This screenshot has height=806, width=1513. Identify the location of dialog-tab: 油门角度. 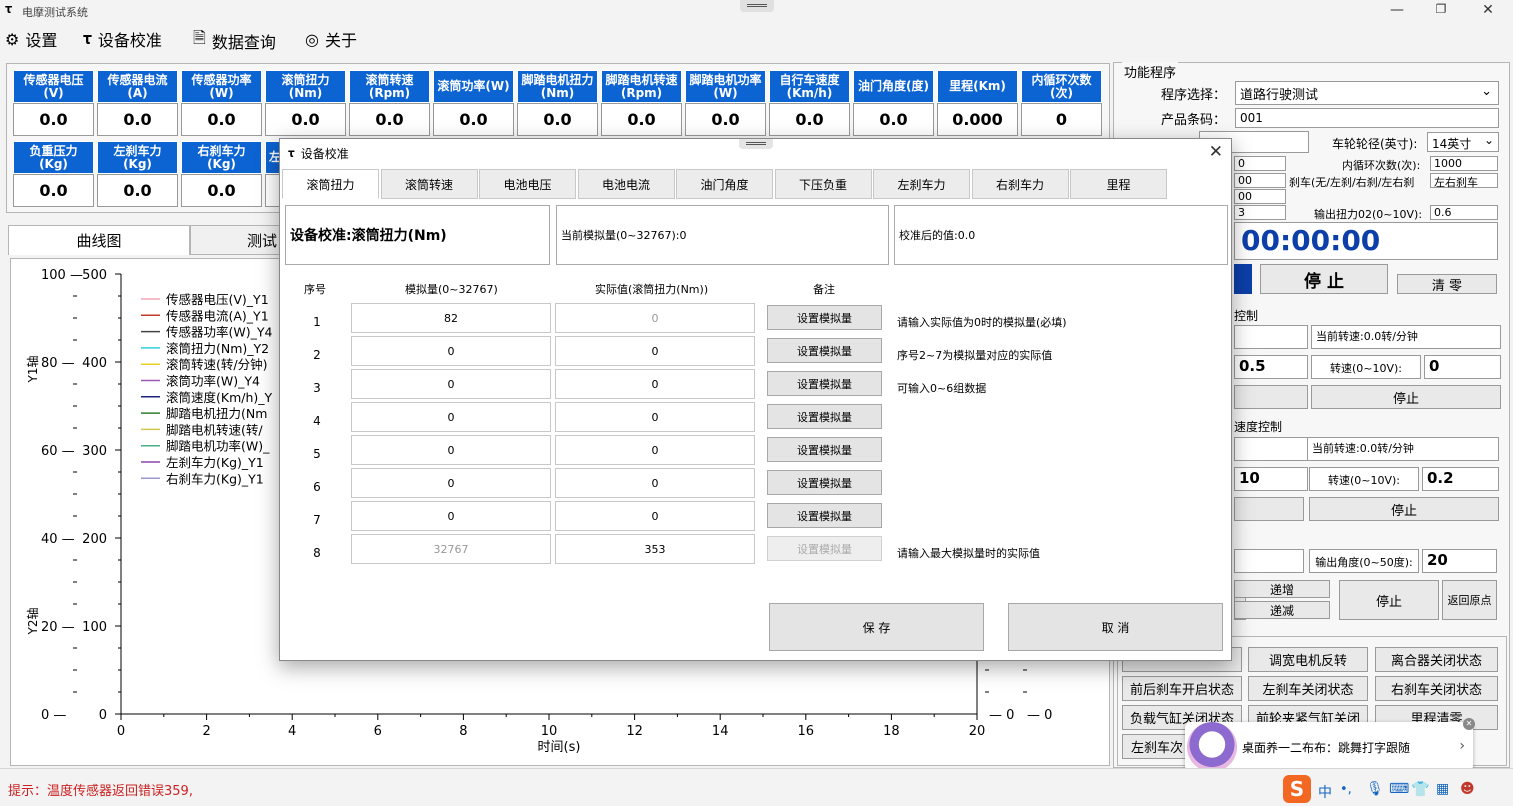
(724, 184).